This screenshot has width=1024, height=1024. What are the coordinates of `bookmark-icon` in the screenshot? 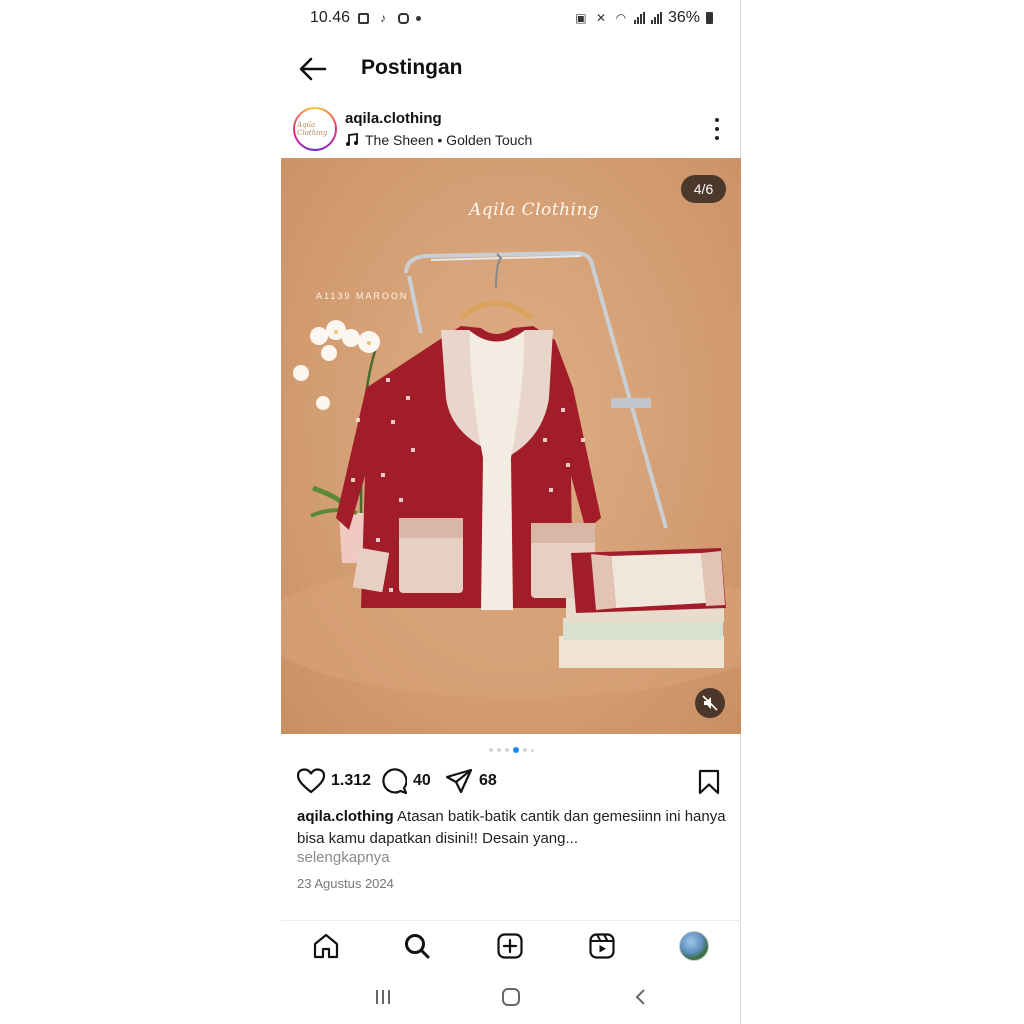 It's located at (709, 782).